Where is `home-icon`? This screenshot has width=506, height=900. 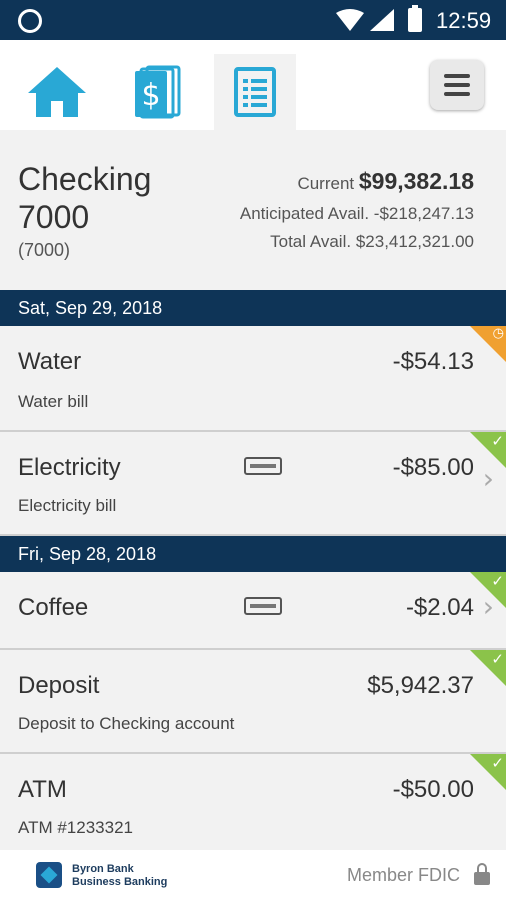
home-icon is located at coordinates (57, 92).